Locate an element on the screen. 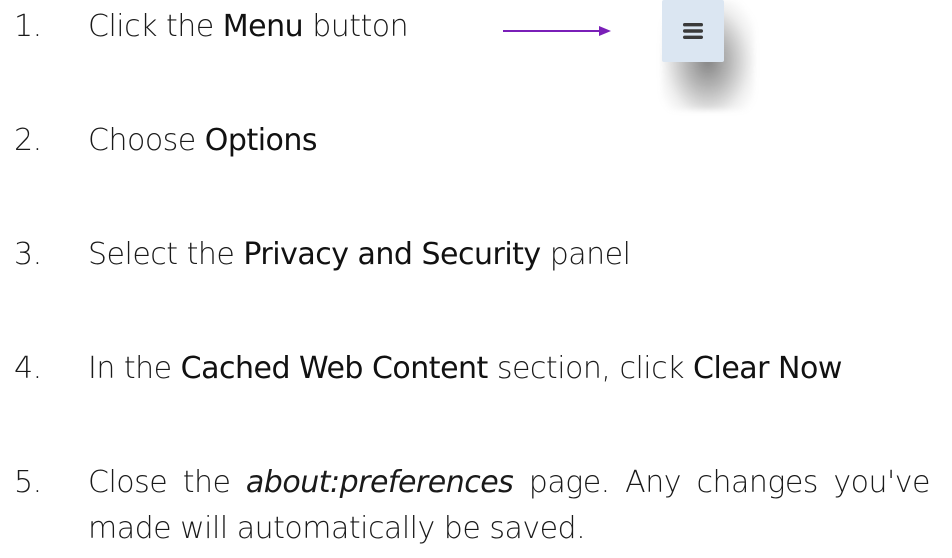  step-text: Choose Options is located at coordinates (203, 141).